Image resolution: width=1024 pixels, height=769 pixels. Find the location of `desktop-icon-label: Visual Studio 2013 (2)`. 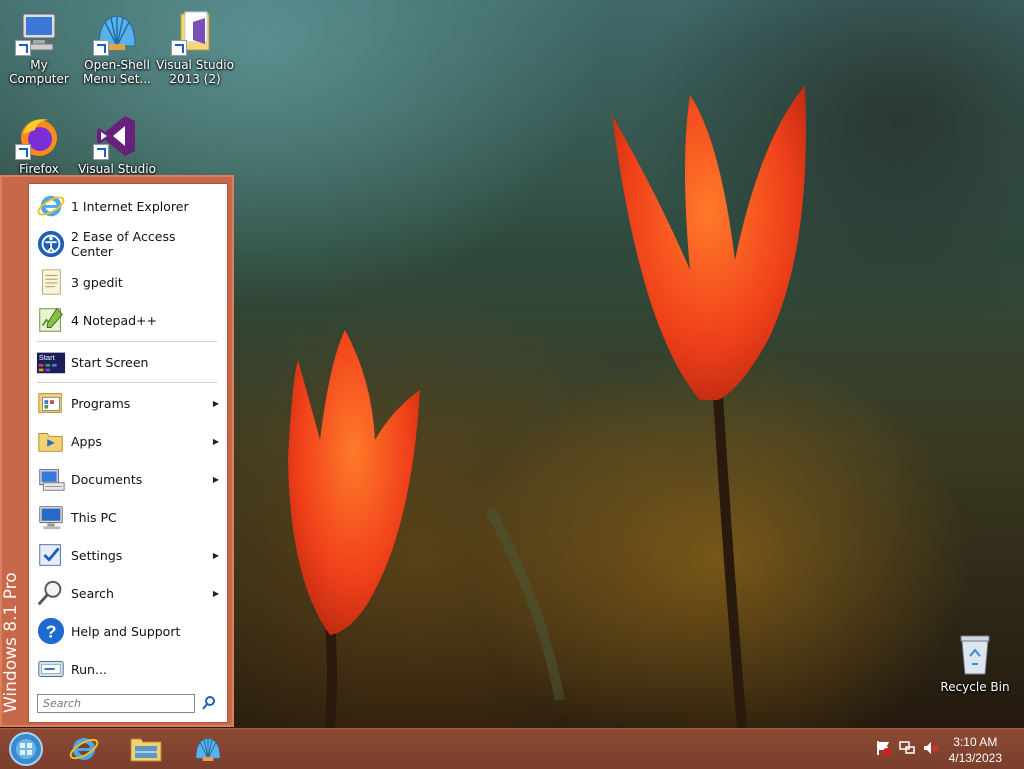

desktop-icon-label: Visual Studio 2013 (2) is located at coordinates (195, 72).